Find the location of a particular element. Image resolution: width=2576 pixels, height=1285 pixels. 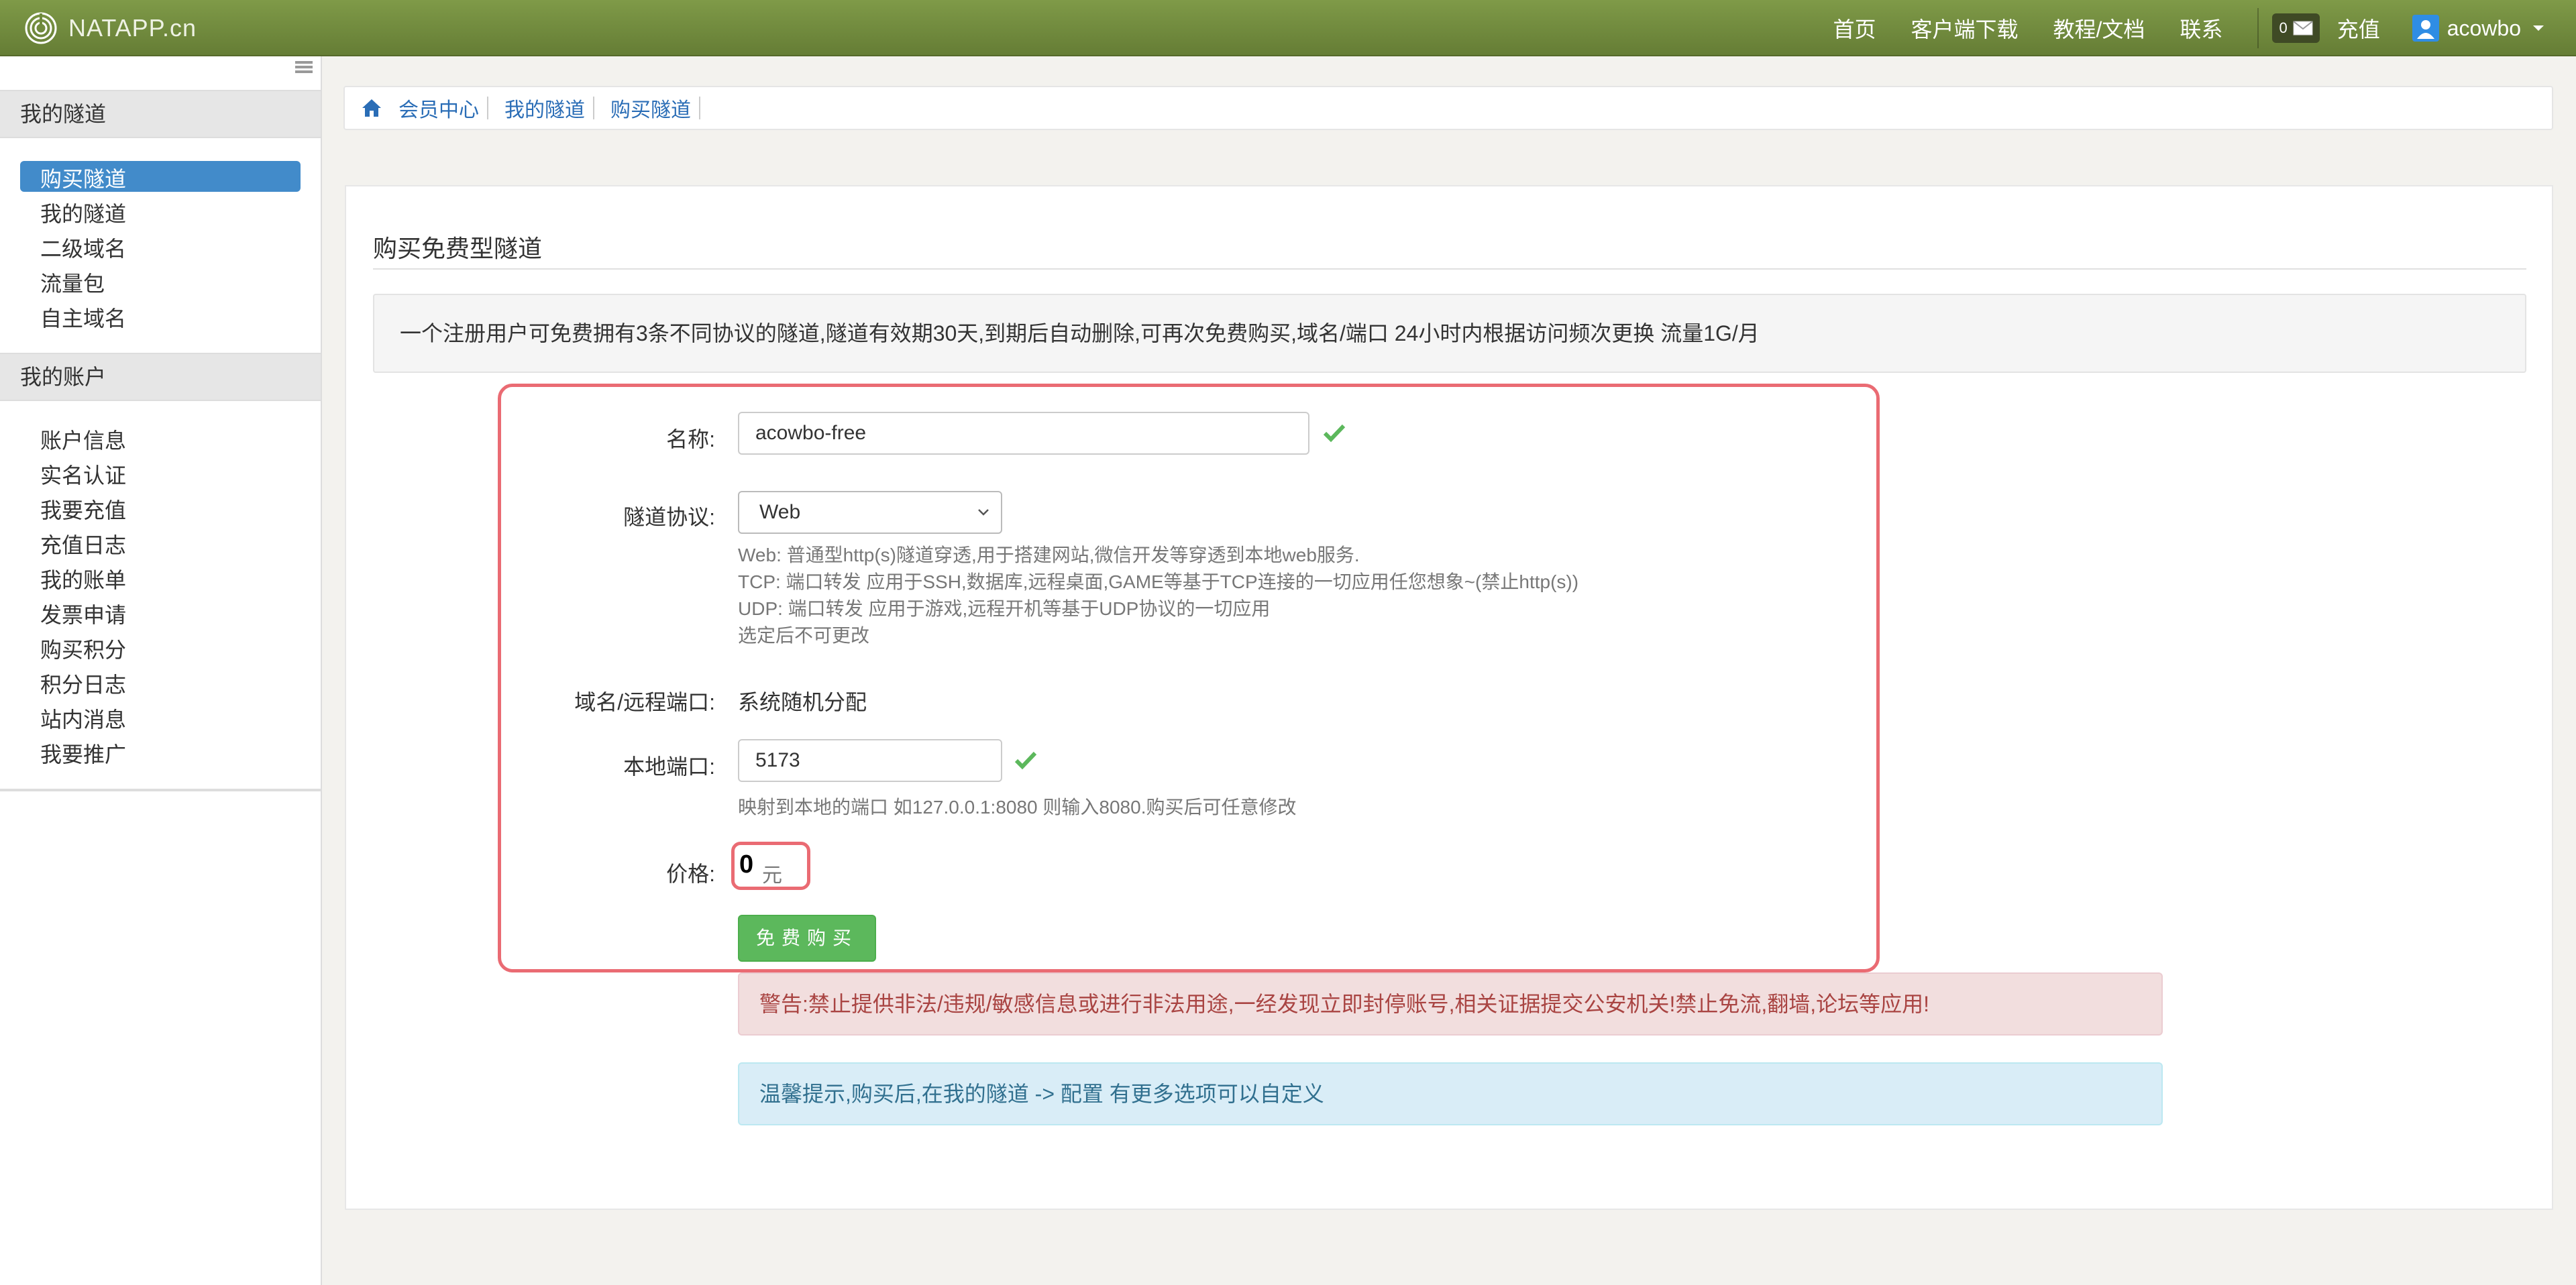

nav-contact: 联系 is located at coordinates (2201, 28).